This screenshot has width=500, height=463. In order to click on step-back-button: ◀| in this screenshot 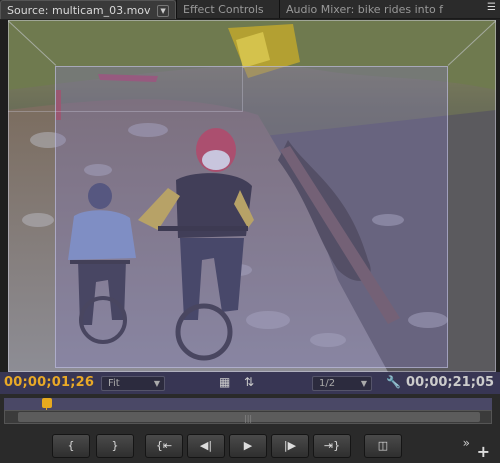, I will do `click(206, 446)`.